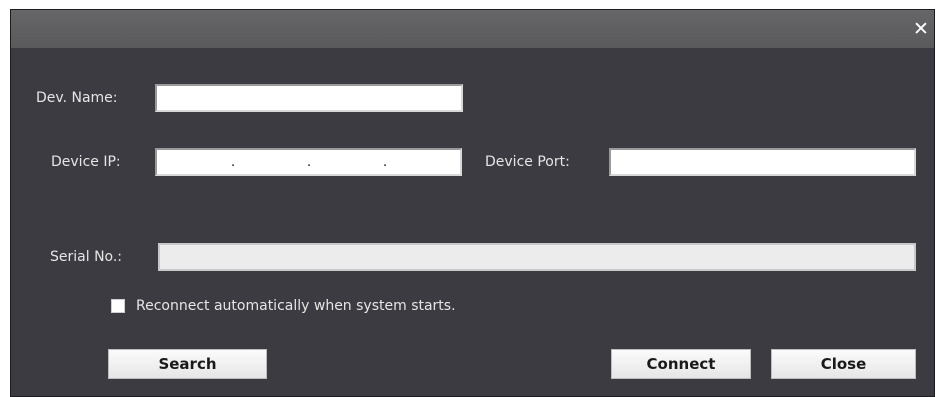 This screenshot has height=397, width=936. I want to click on search-button: Search, so click(187, 364).